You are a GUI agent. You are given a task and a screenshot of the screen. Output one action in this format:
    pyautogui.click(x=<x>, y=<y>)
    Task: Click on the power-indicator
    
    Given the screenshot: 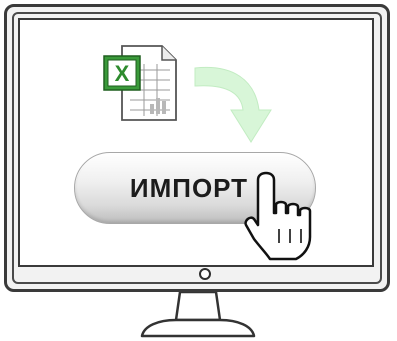 What is the action you would take?
    pyautogui.click(x=205, y=274)
    